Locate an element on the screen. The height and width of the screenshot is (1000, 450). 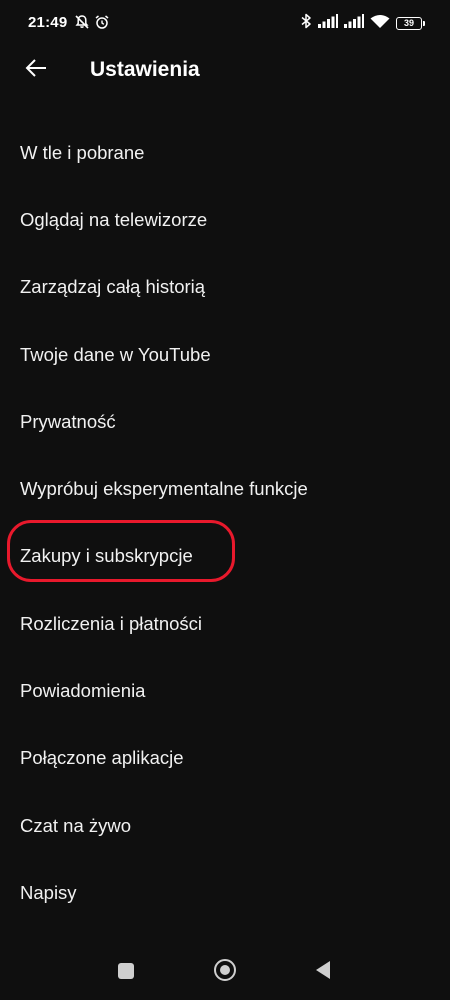
wifi-icon is located at coordinates (380, 24).